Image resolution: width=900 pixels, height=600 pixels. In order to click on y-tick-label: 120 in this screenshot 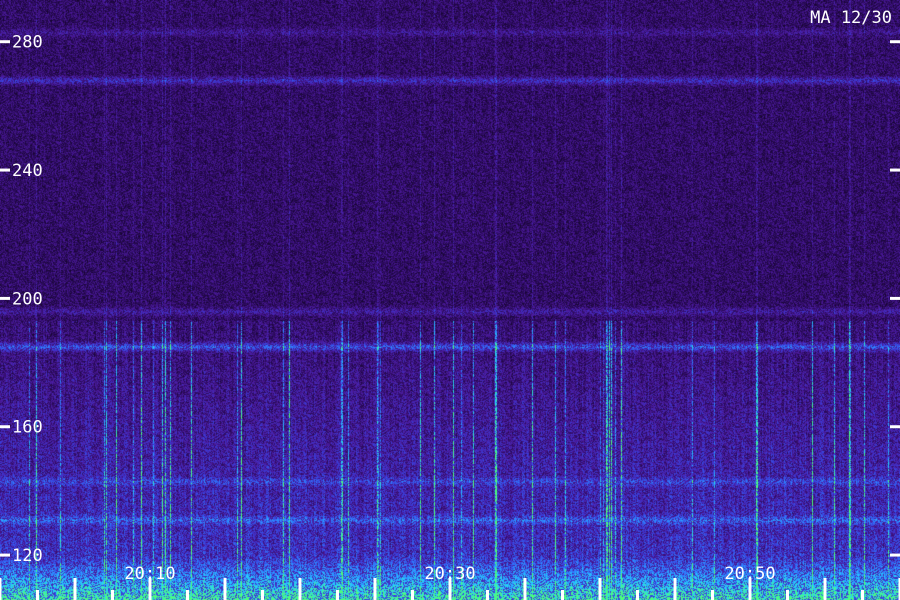, I will do `click(27, 556)`.